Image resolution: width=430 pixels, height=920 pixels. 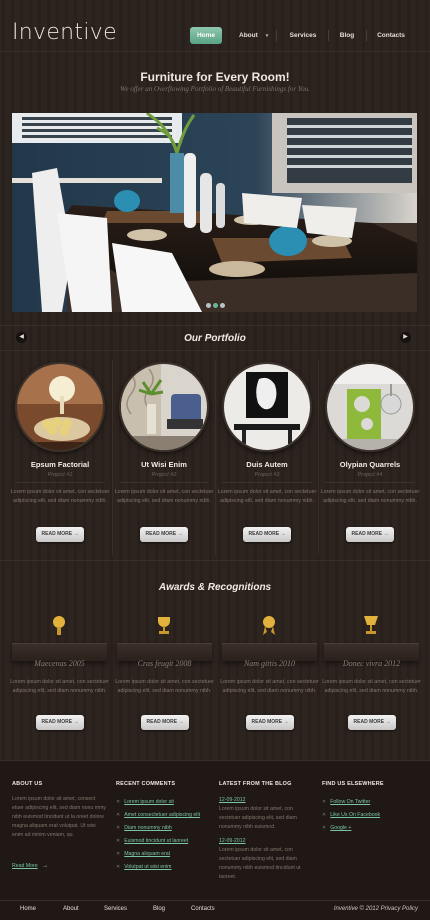 I want to click on chevron-down-icon: ▾, so click(x=267, y=36).